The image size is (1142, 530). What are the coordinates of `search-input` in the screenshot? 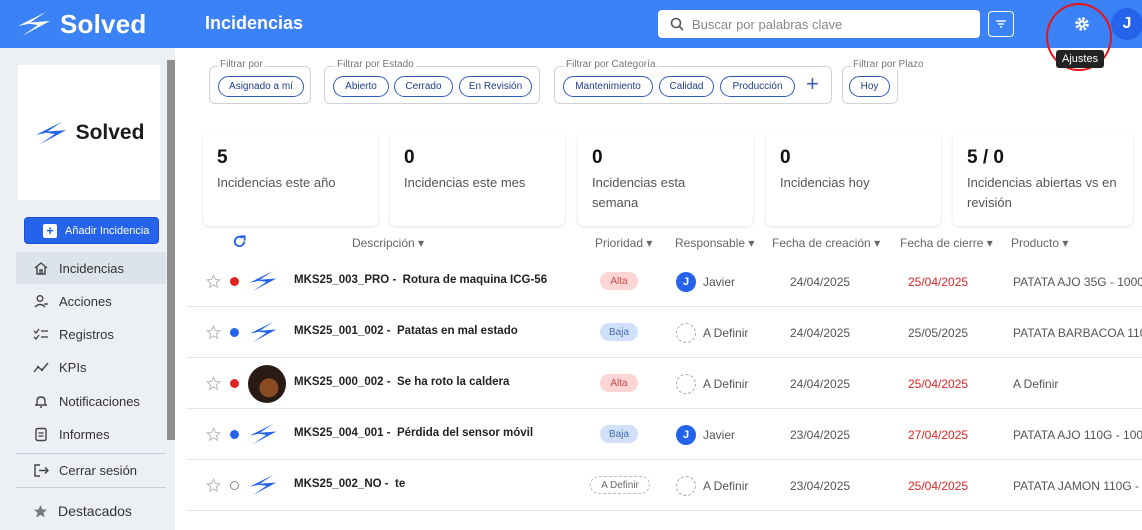 It's located at (827, 24).